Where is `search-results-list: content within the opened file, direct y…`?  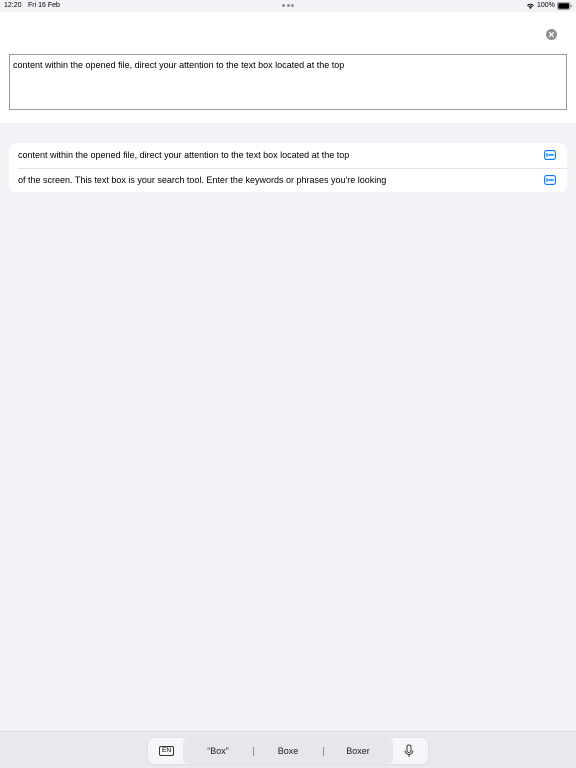 search-results-list: content within the opened file, direct y… is located at coordinates (288, 167).